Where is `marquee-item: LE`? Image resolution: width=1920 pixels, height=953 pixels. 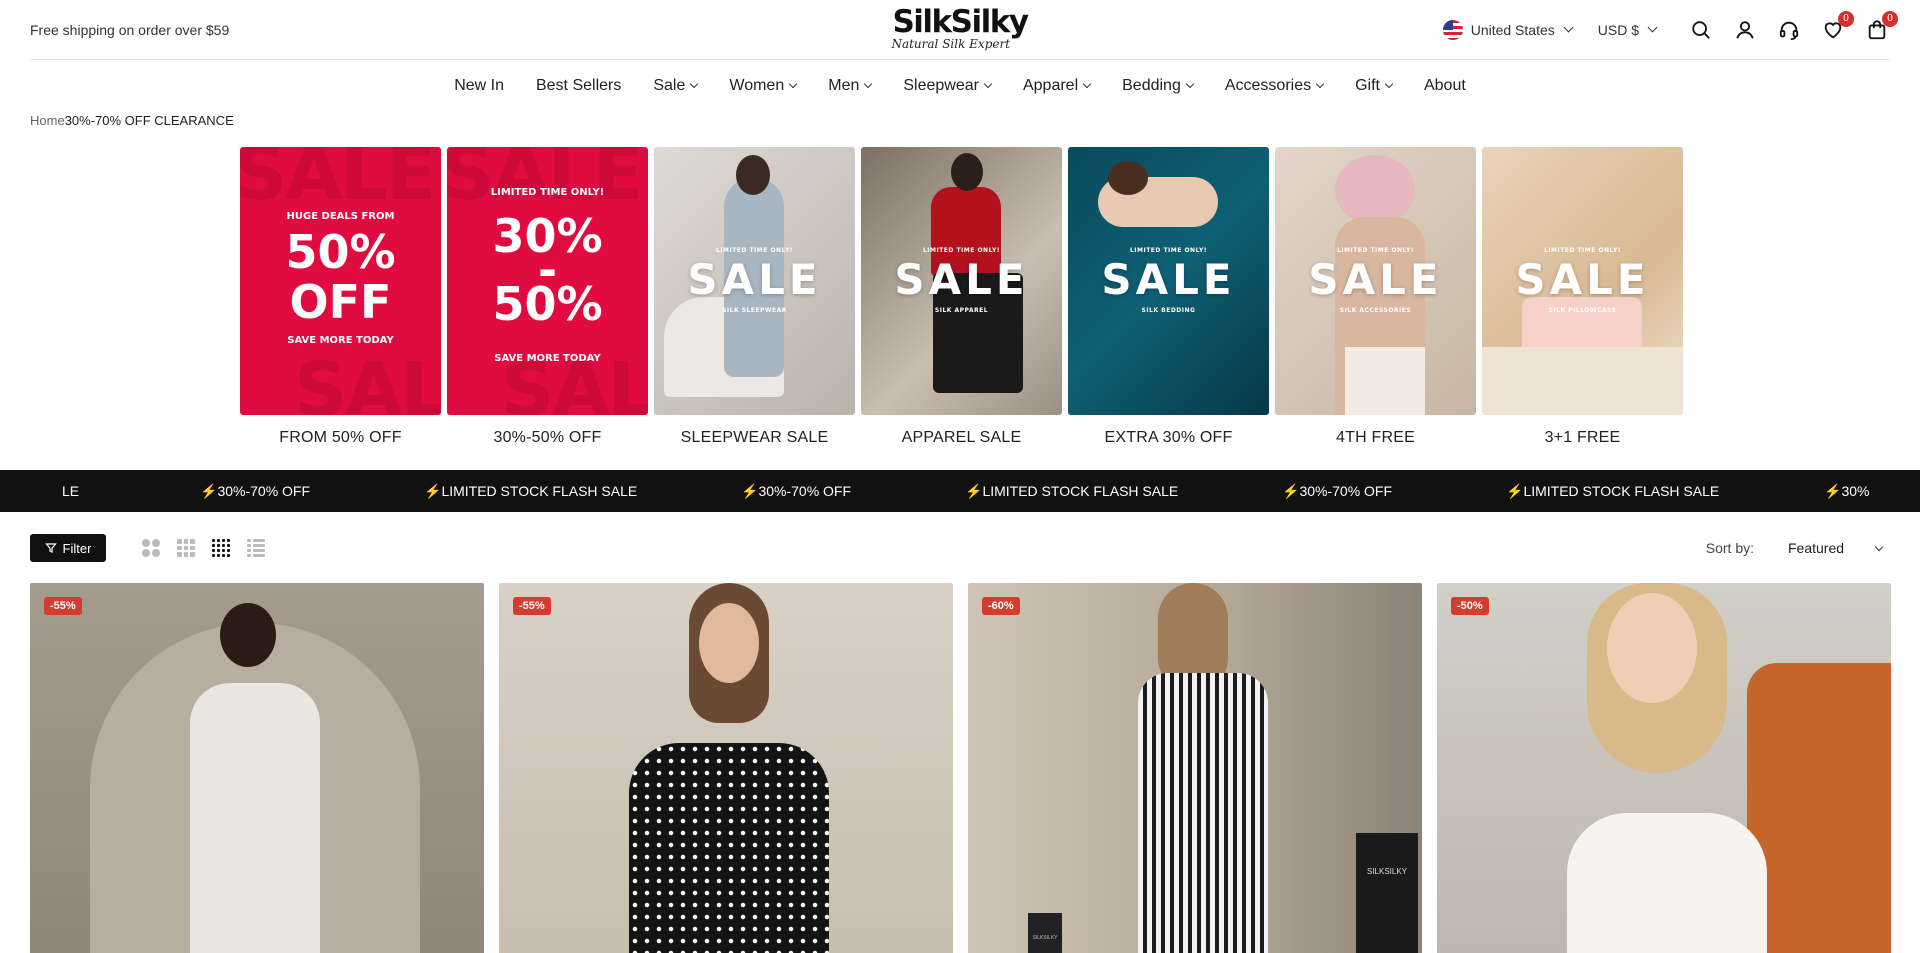
marquee-item: LE is located at coordinates (70, 491).